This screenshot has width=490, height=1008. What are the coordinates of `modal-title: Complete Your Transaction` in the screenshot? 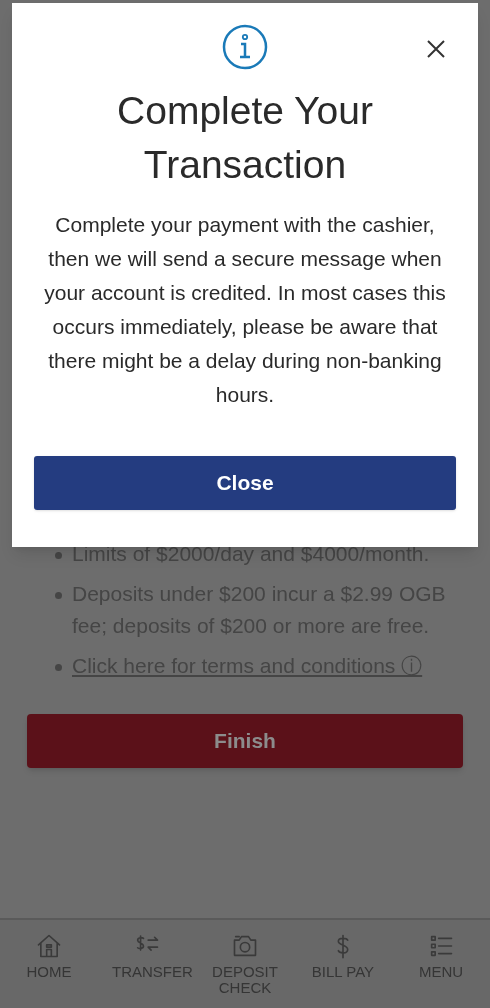 It's located at (245, 138).